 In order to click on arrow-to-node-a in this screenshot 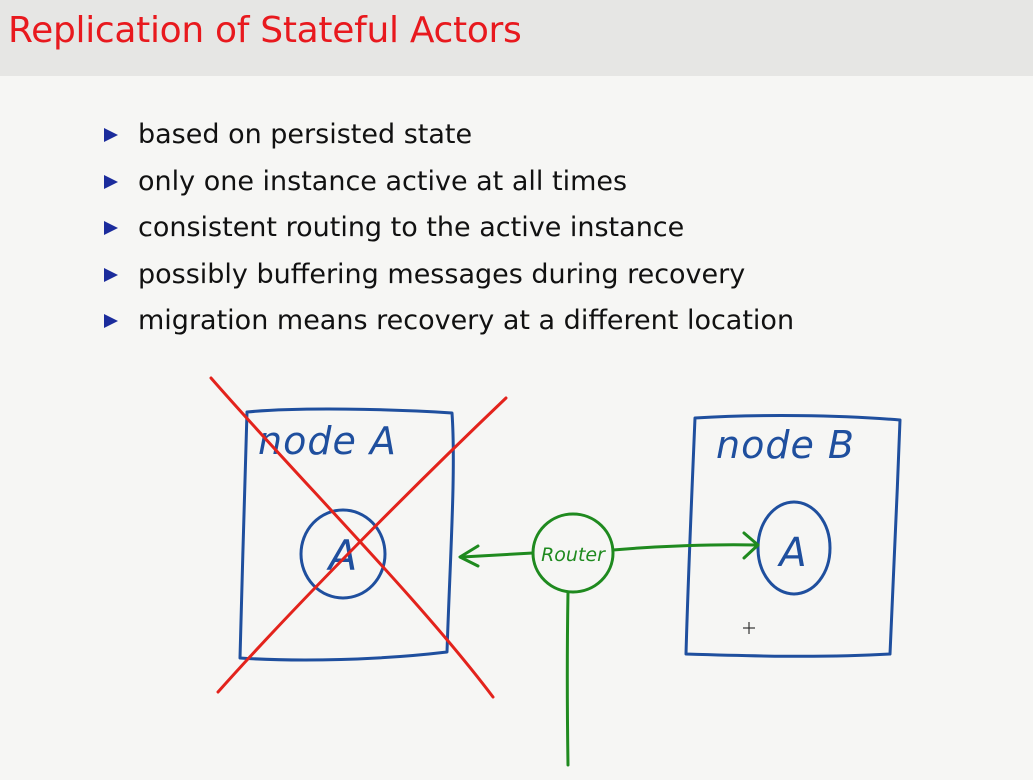, I will do `click(497, 555)`.